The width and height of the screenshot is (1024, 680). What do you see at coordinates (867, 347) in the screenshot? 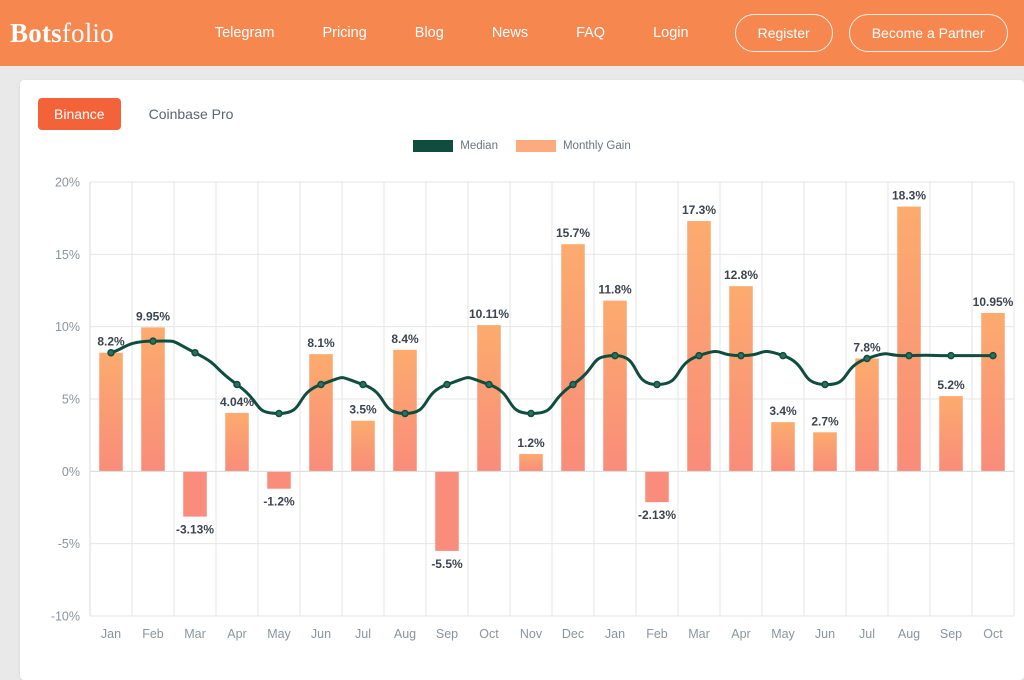
I see `bar-value-label: 7.8%` at bounding box center [867, 347].